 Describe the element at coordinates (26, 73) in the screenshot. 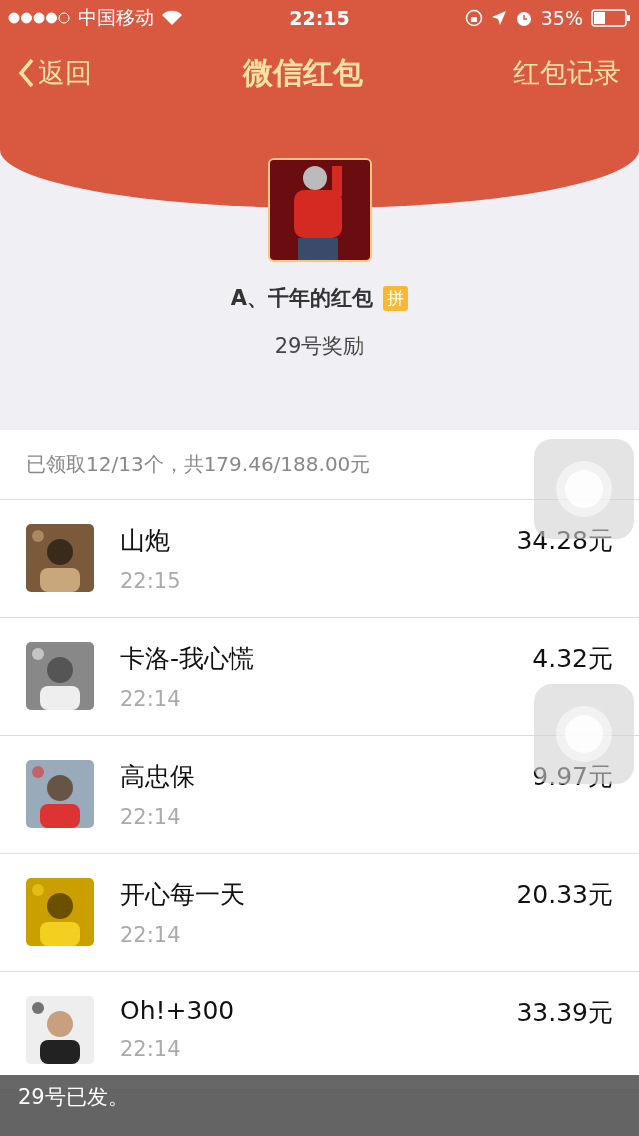

I see `chevron-left-icon` at that location.